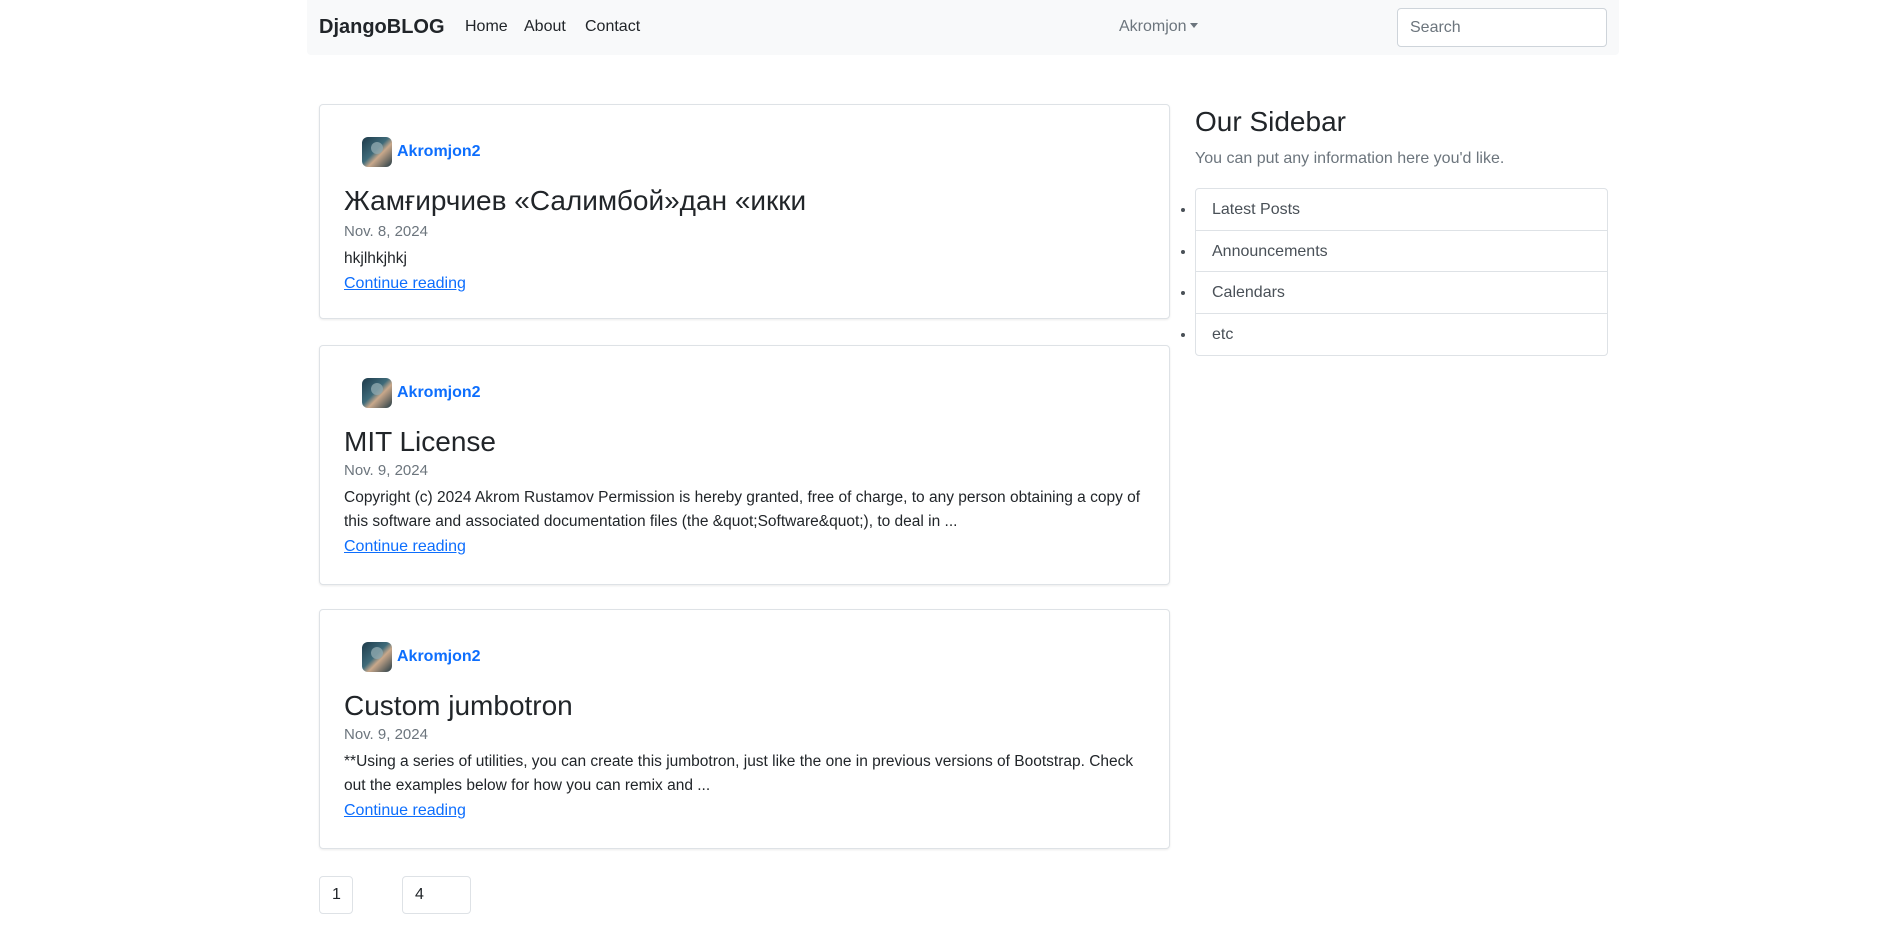 The height and width of the screenshot is (952, 1896). I want to click on pagination-last-page: 4, so click(436, 895).